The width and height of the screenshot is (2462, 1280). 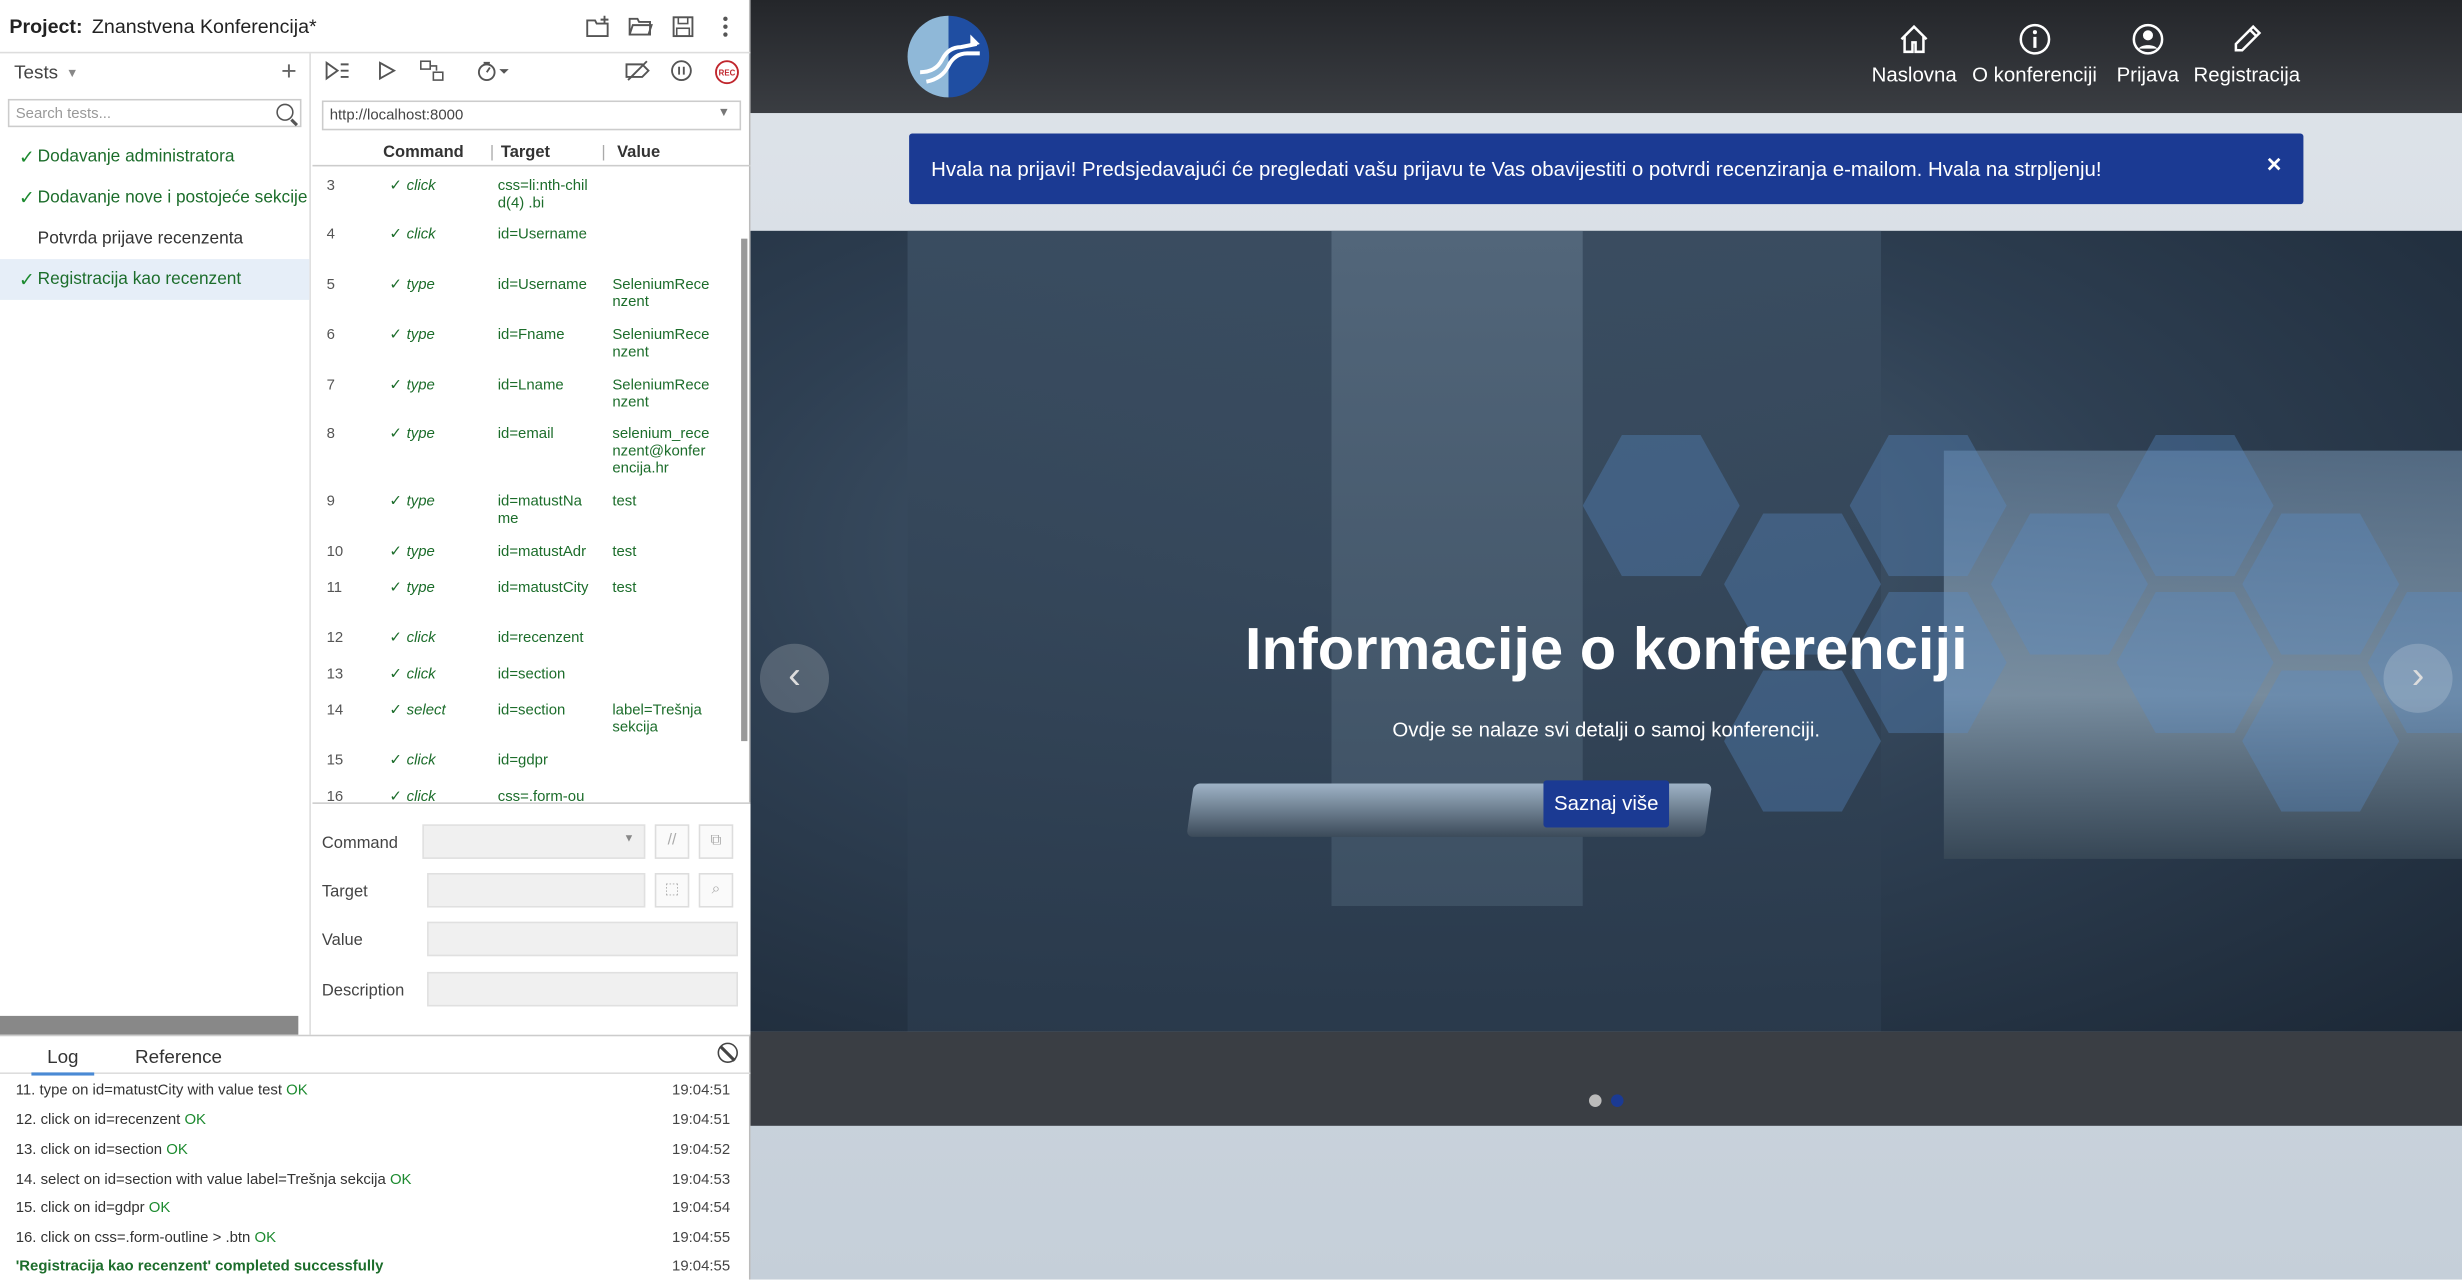 What do you see at coordinates (154, 238) in the screenshot?
I see `test-item: Potvrda prijave recenzenta` at bounding box center [154, 238].